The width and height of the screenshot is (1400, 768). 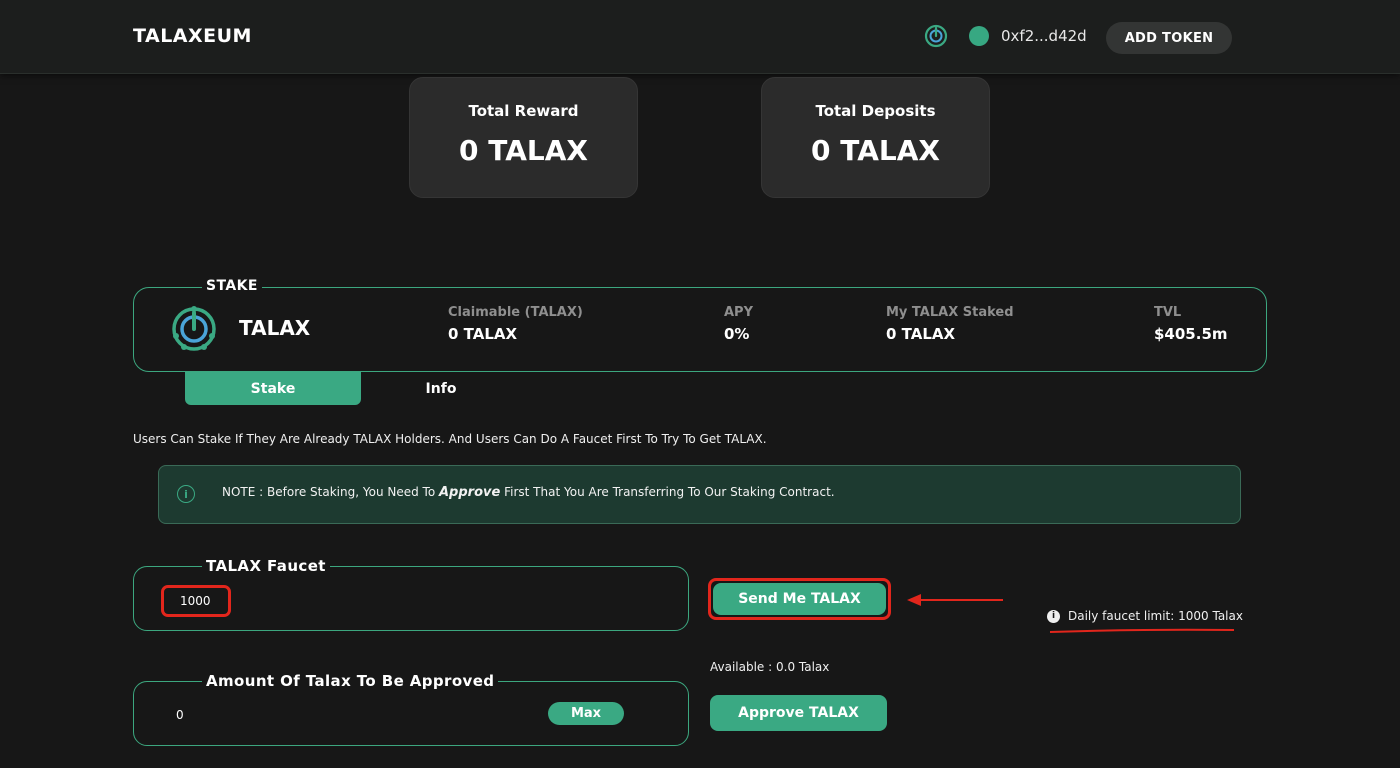 I want to click on stake-legend: STAKE, so click(x=232, y=286).